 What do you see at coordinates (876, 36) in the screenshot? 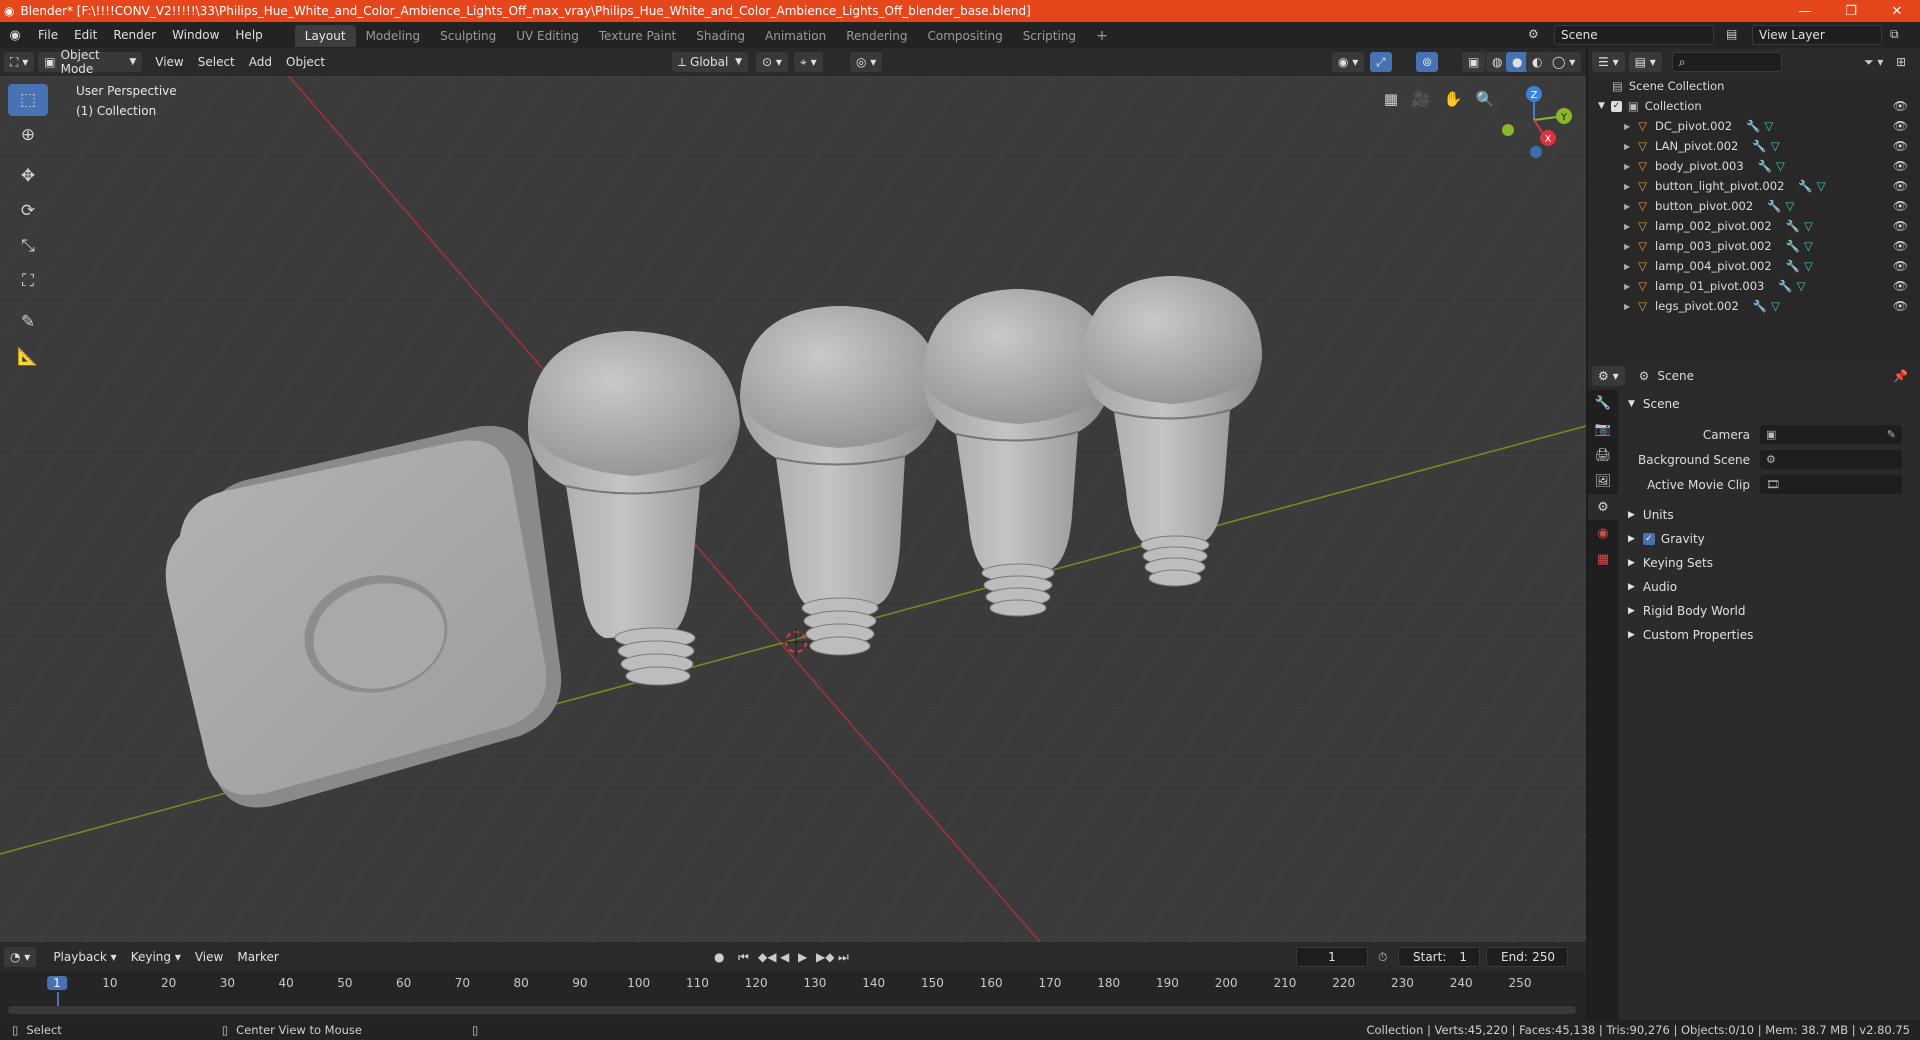
I see `tab-rendering: Rendering` at bounding box center [876, 36].